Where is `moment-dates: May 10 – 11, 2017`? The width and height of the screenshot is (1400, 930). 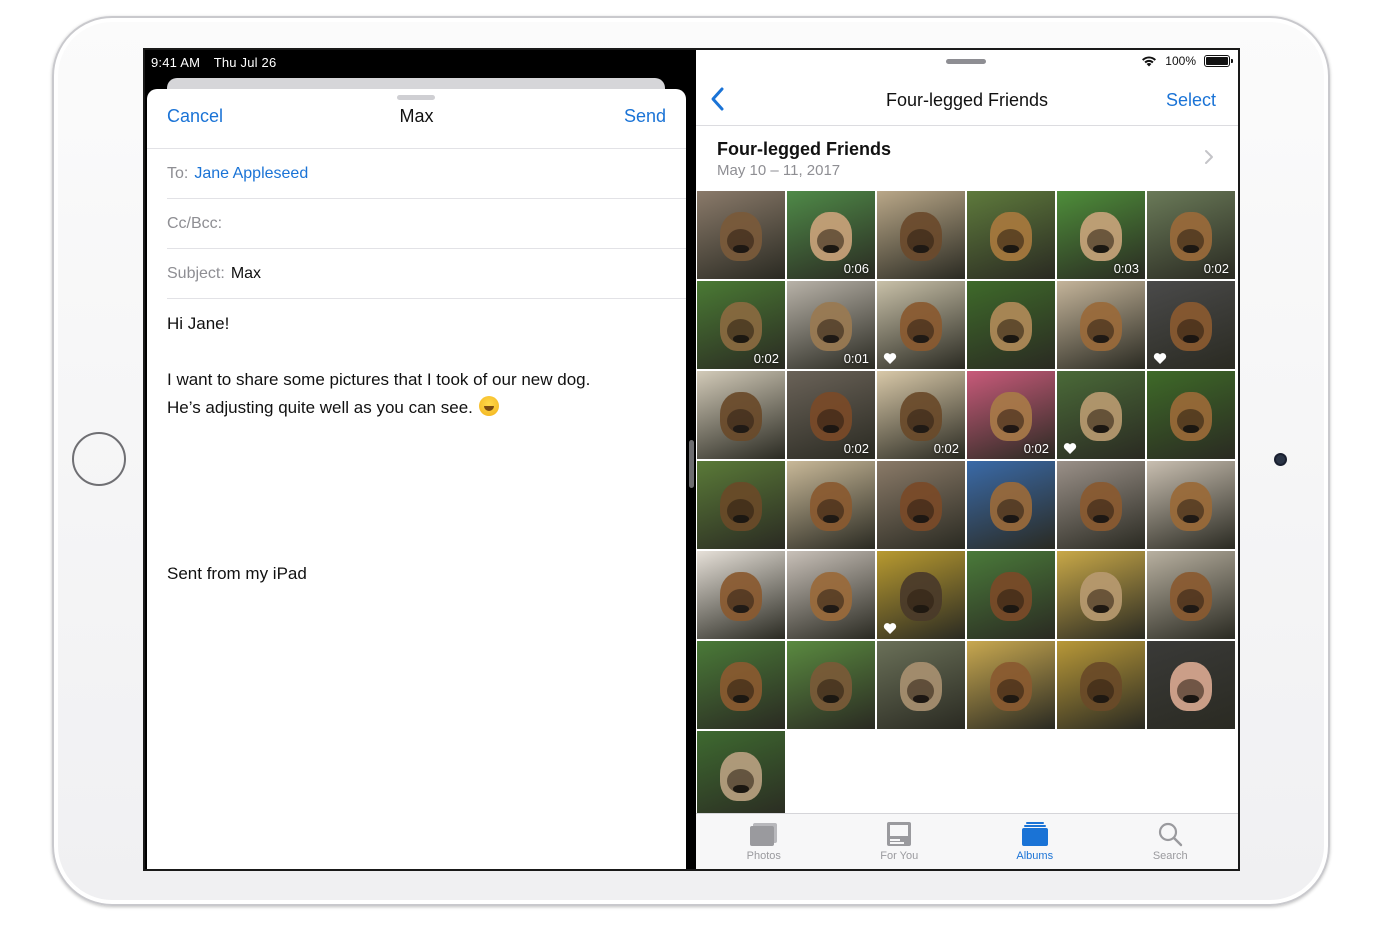
moment-dates: May 10 – 11, 2017 is located at coordinates (779, 170).